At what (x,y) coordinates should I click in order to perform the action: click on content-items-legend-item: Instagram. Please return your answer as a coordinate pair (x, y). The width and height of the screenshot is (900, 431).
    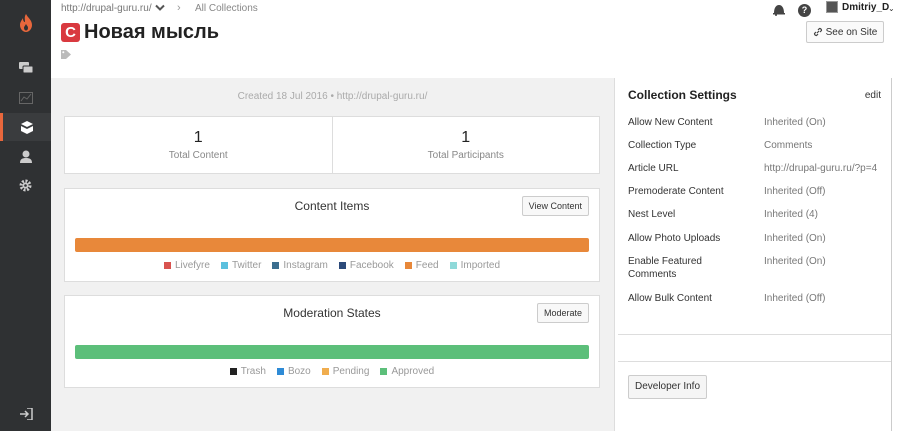
    Looking at the image, I should click on (300, 265).